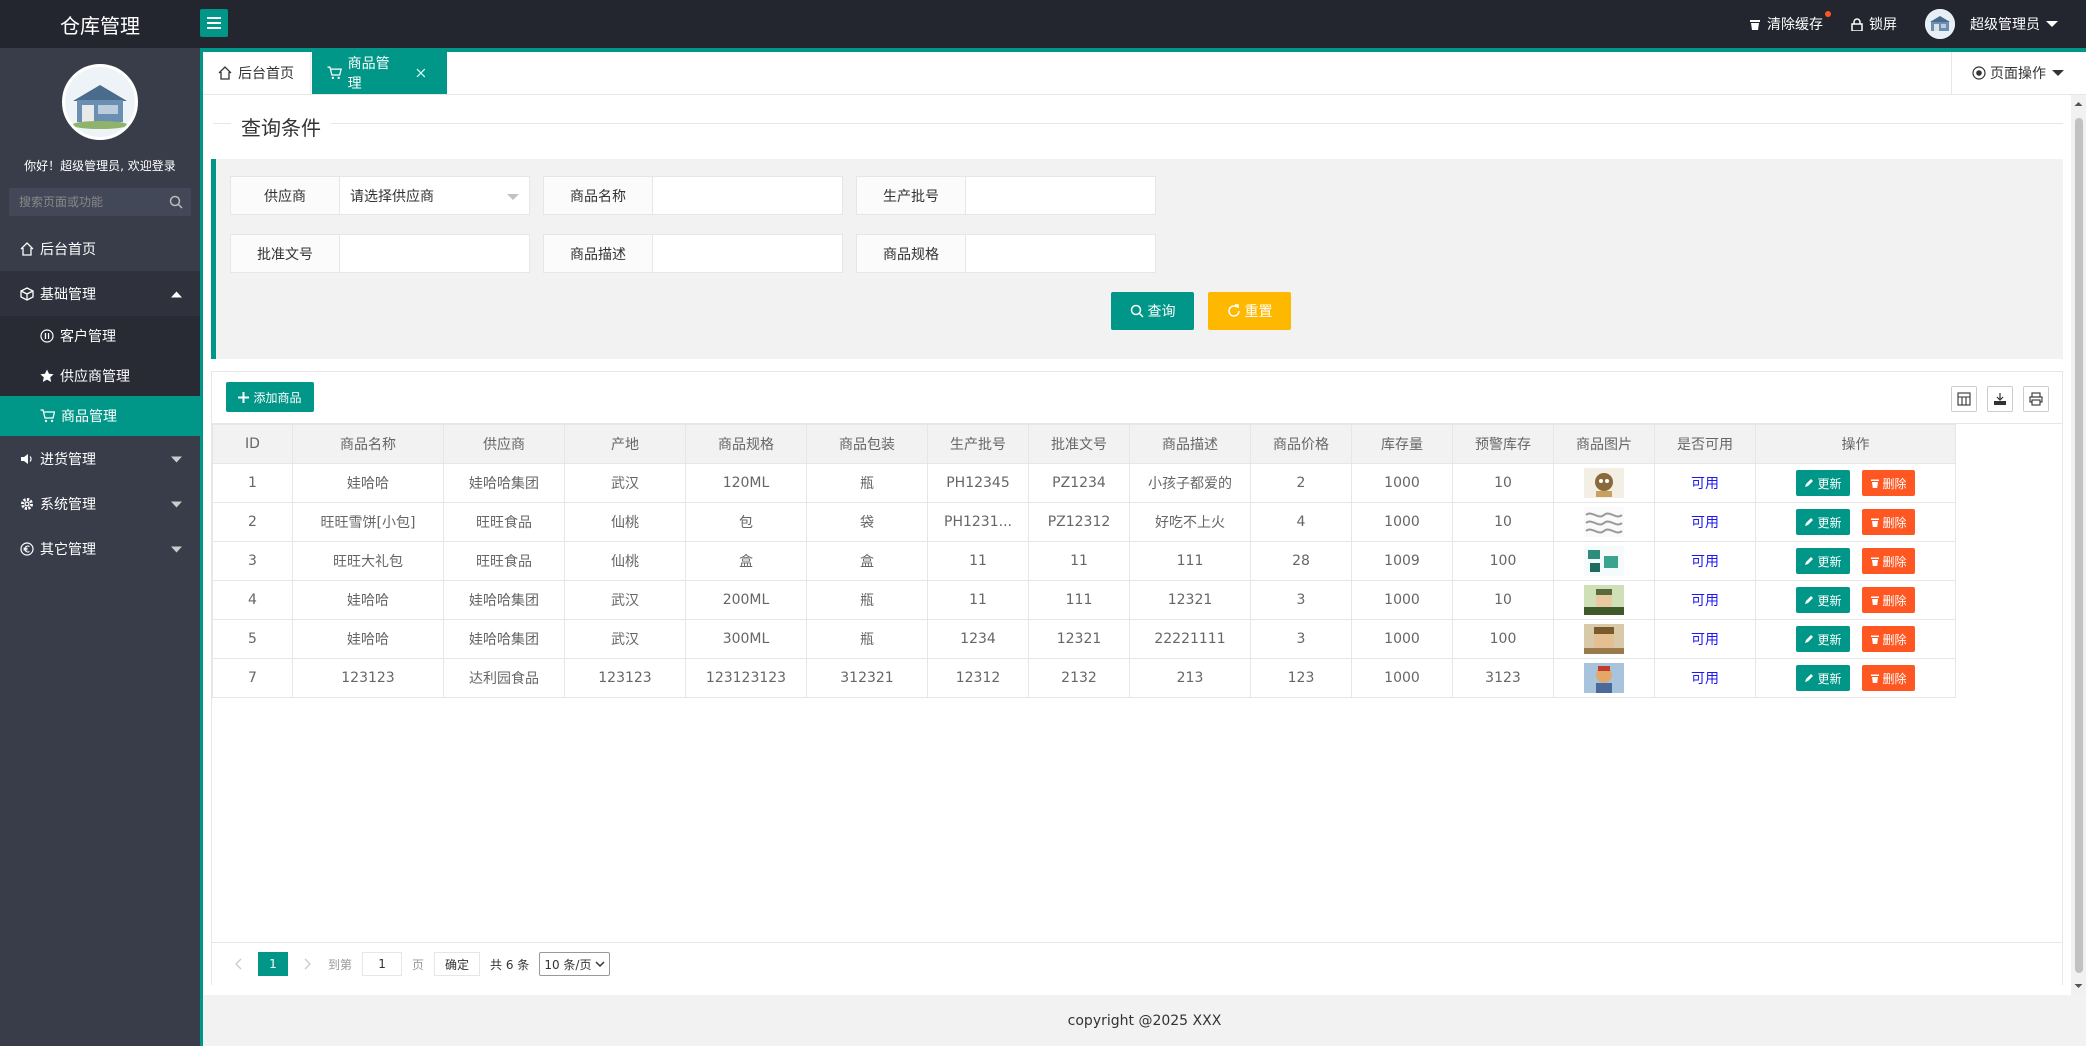  What do you see at coordinates (504, 444) in the screenshot?
I see `column-header: 供应商` at bounding box center [504, 444].